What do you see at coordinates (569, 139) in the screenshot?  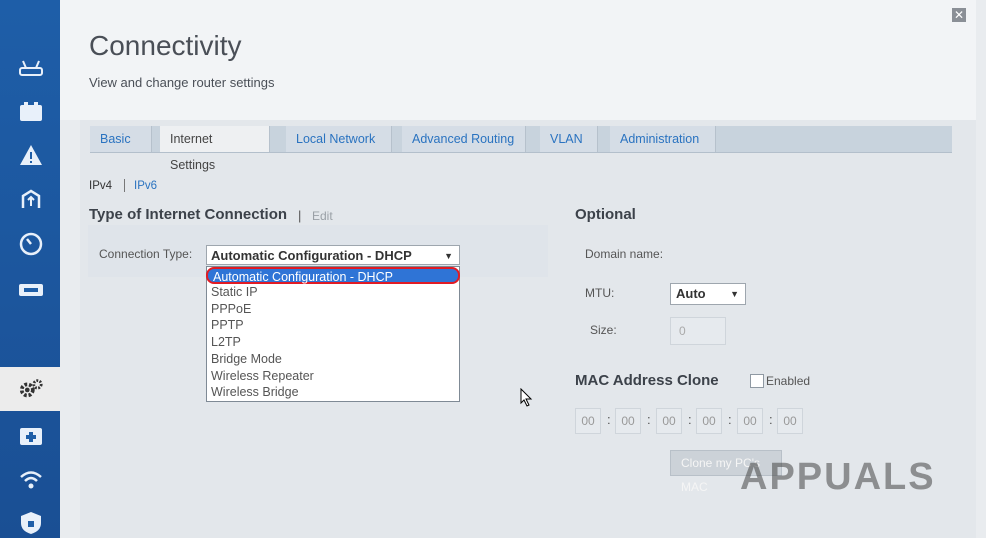 I see `tab-vlan: VLAN` at bounding box center [569, 139].